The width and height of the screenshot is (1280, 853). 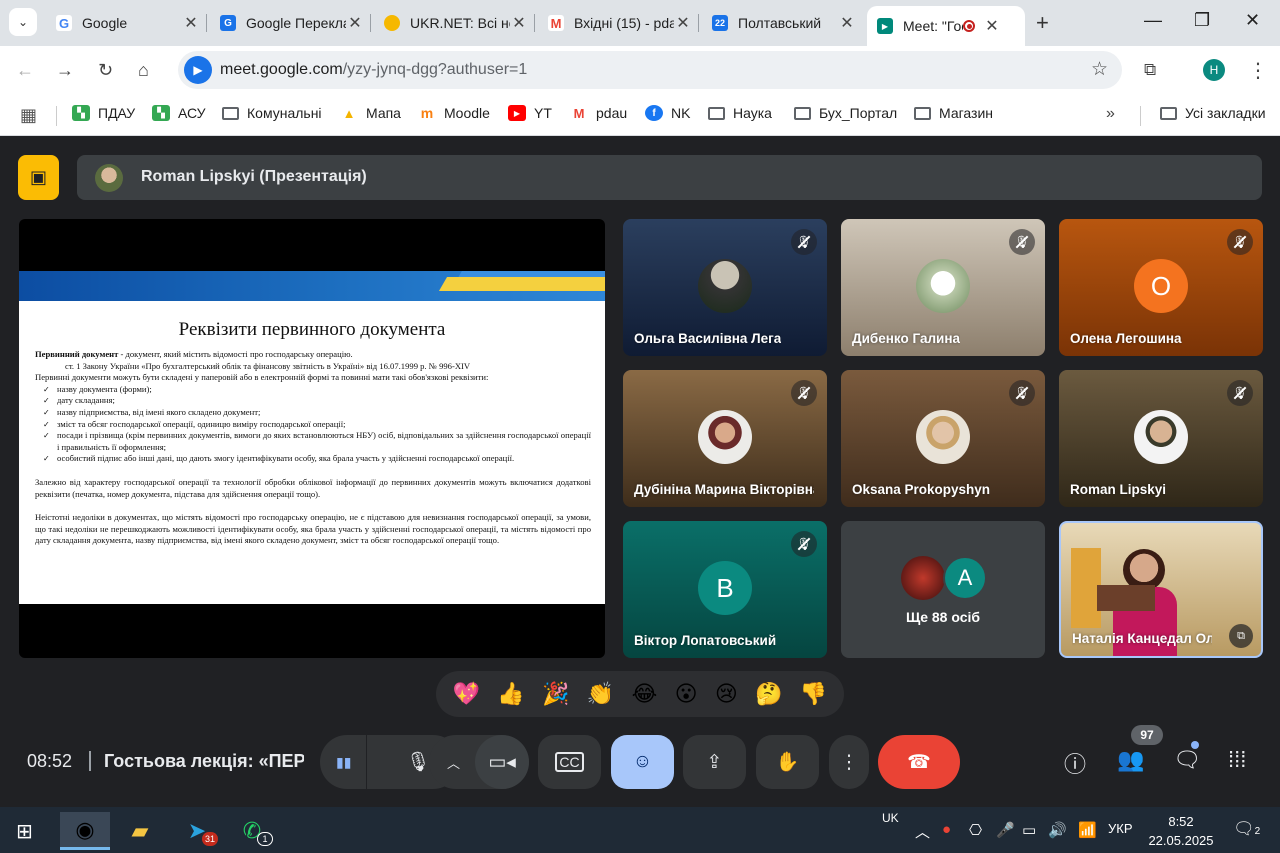 What do you see at coordinates (510, 694) in the screenshot?
I see `thumbs-up-reaction: 👍` at bounding box center [510, 694].